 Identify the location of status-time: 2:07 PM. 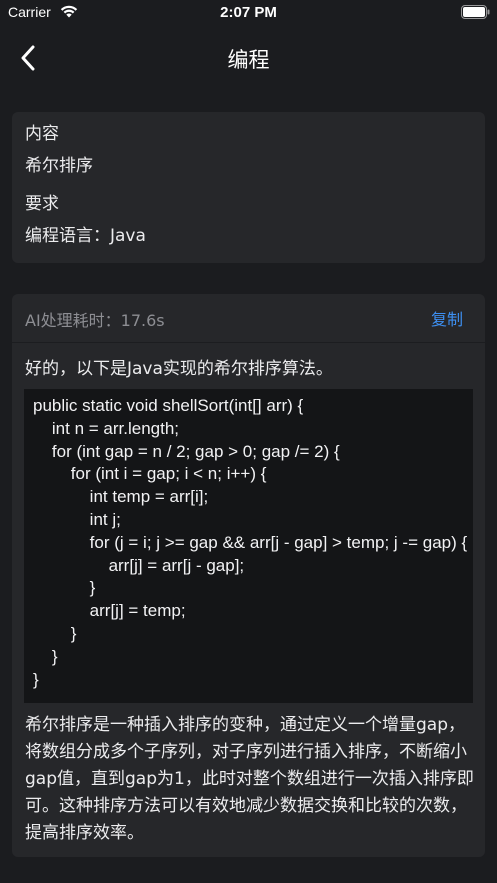
(248, 12).